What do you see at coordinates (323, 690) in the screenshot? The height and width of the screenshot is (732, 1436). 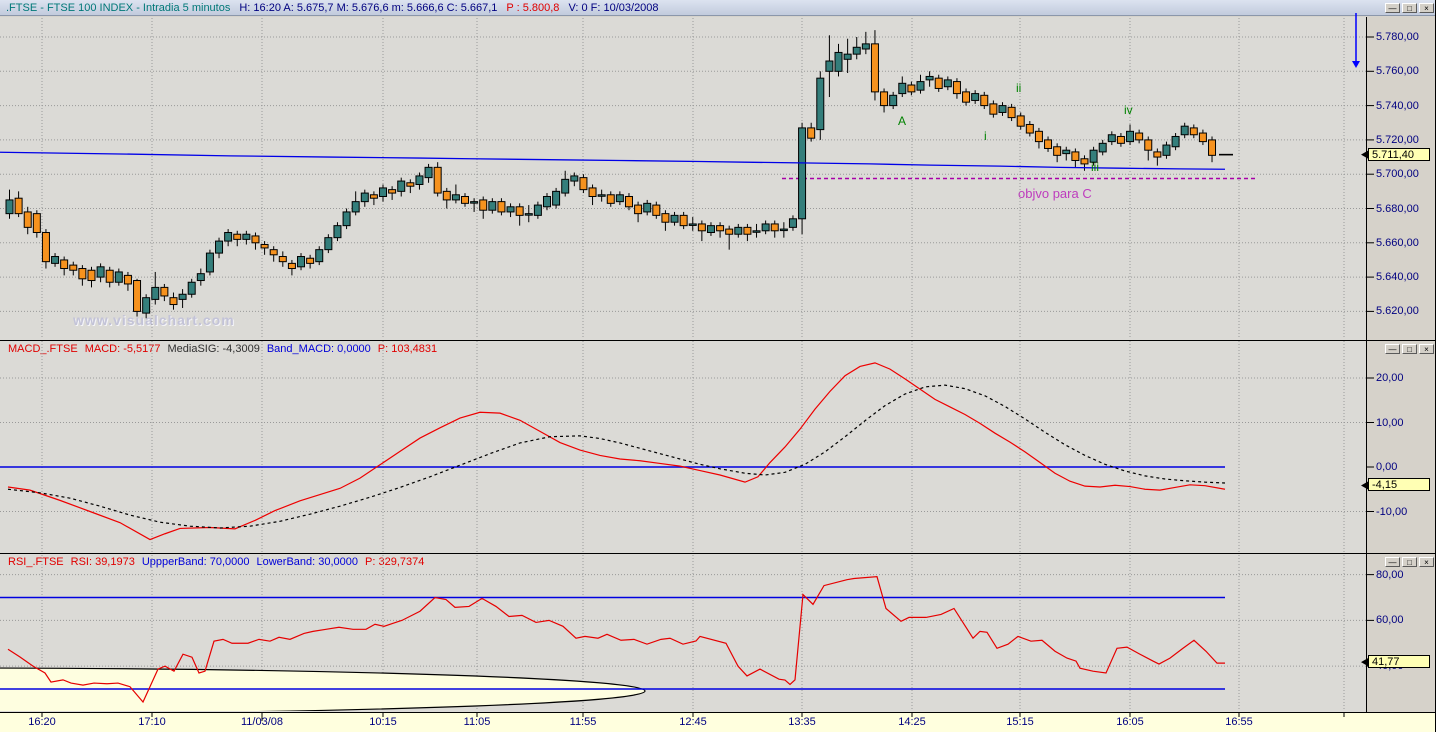 I see `ellipse-annotation` at bounding box center [323, 690].